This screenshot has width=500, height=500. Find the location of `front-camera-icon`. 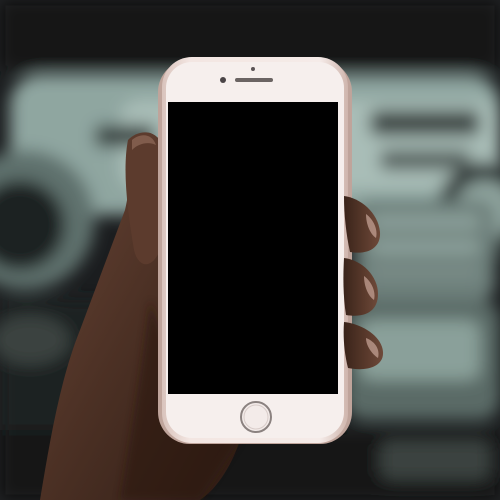

front-camera-icon is located at coordinates (223, 80).